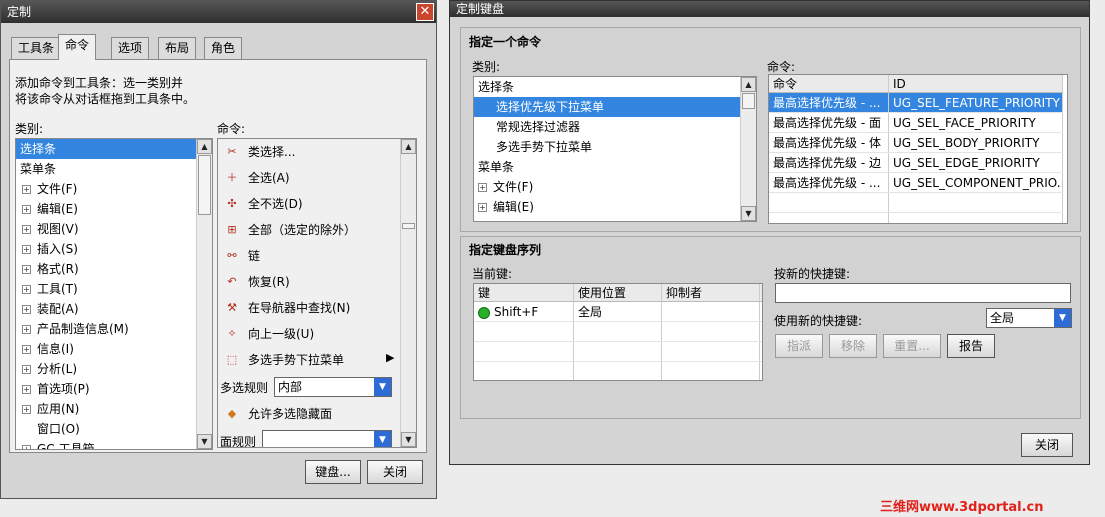 The width and height of the screenshot is (1105, 517). What do you see at coordinates (275, 414) in the screenshot?
I see `allow-hidden-item: ◆ 允许多选隐藏面` at bounding box center [275, 414].